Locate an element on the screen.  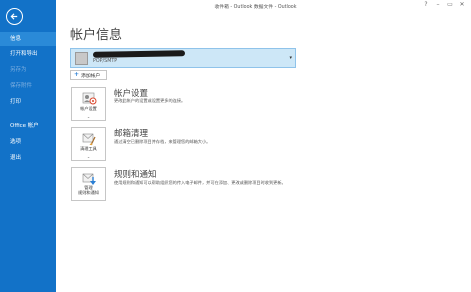
cleanup-tools-tile: 清理工具 ⌄ is located at coordinates (88, 144).